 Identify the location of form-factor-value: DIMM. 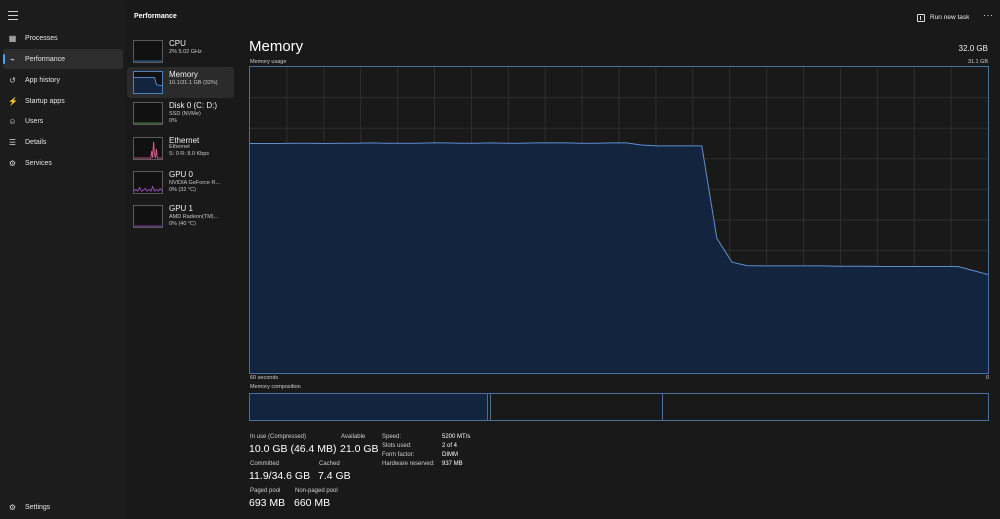
(450, 455).